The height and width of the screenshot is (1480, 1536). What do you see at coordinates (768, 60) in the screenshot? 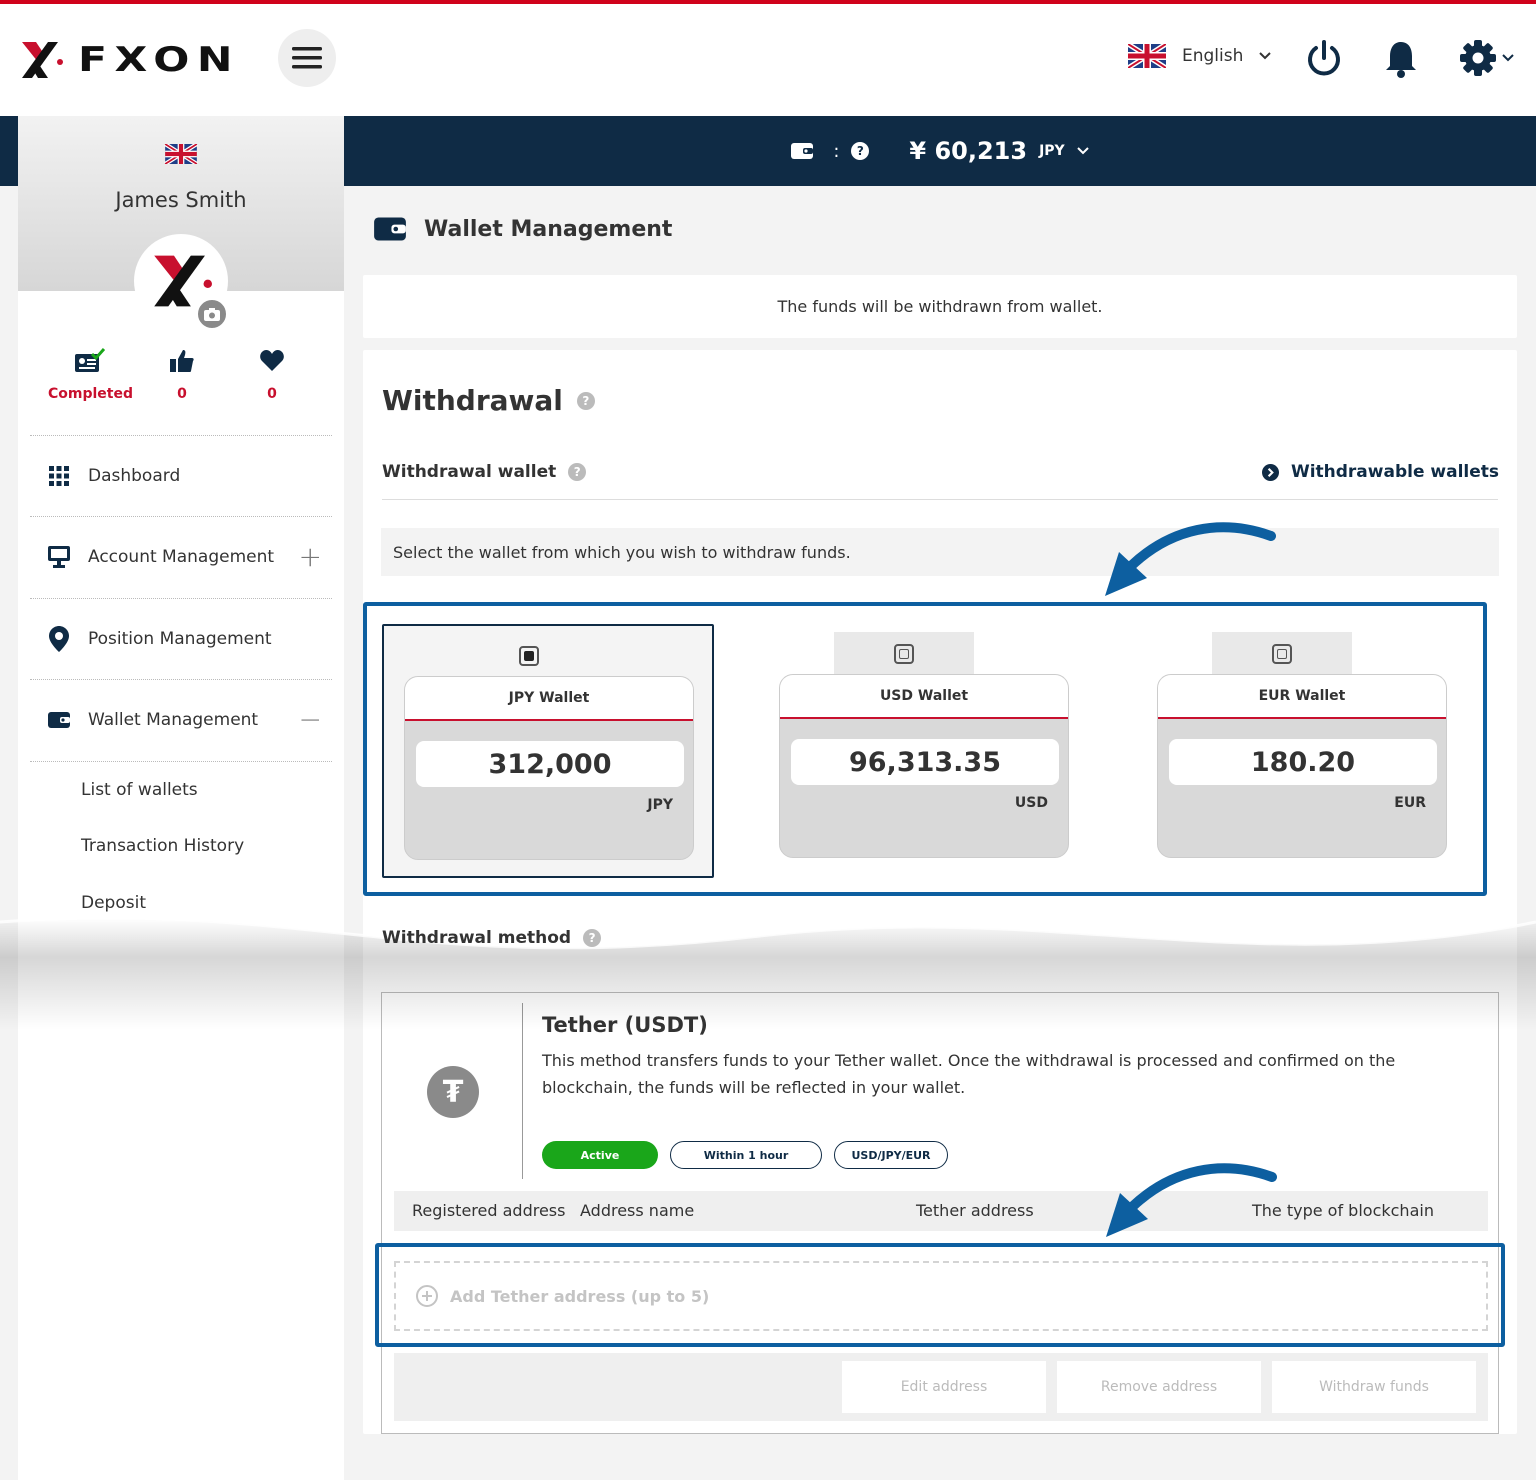
I see `header: FXON English` at bounding box center [768, 60].